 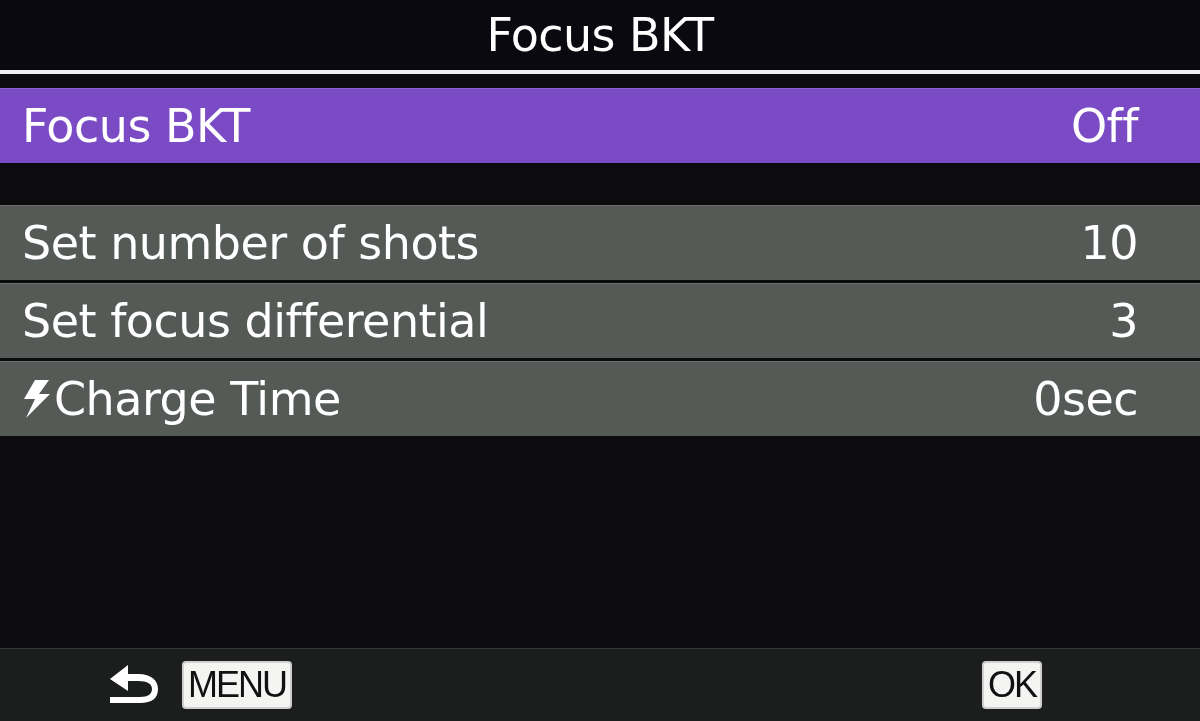 What do you see at coordinates (600, 242) in the screenshot?
I see `menu-item: Set number of shots 10` at bounding box center [600, 242].